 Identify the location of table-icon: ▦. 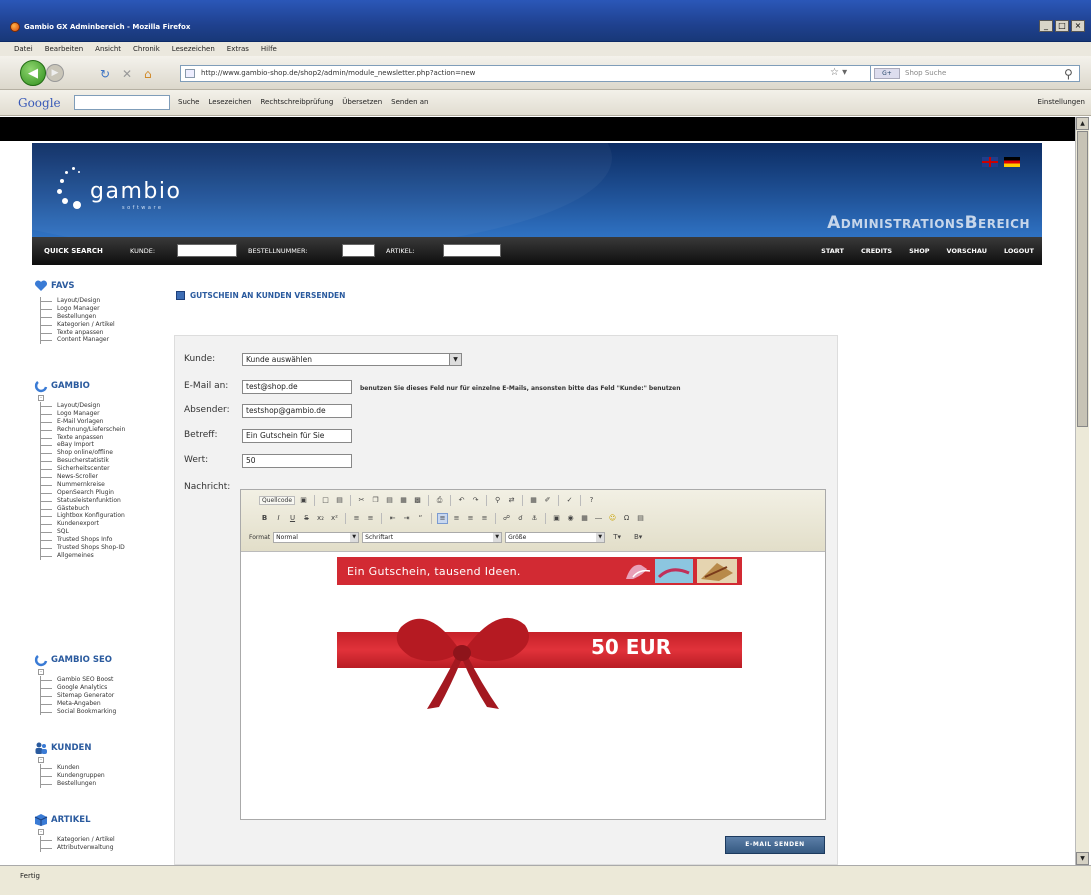
(584, 518).